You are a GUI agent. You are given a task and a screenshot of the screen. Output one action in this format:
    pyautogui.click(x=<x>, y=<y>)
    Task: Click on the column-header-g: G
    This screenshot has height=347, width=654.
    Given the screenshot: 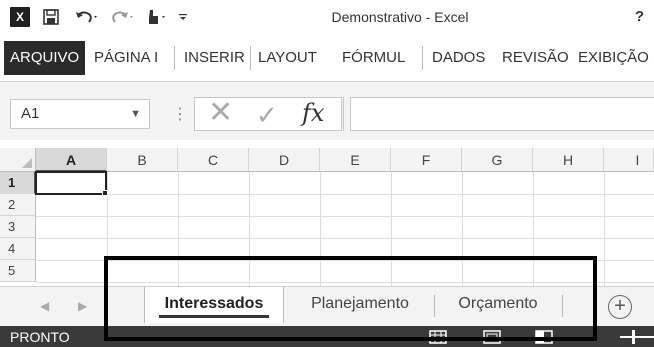 What is the action you would take?
    pyautogui.click(x=497, y=160)
    